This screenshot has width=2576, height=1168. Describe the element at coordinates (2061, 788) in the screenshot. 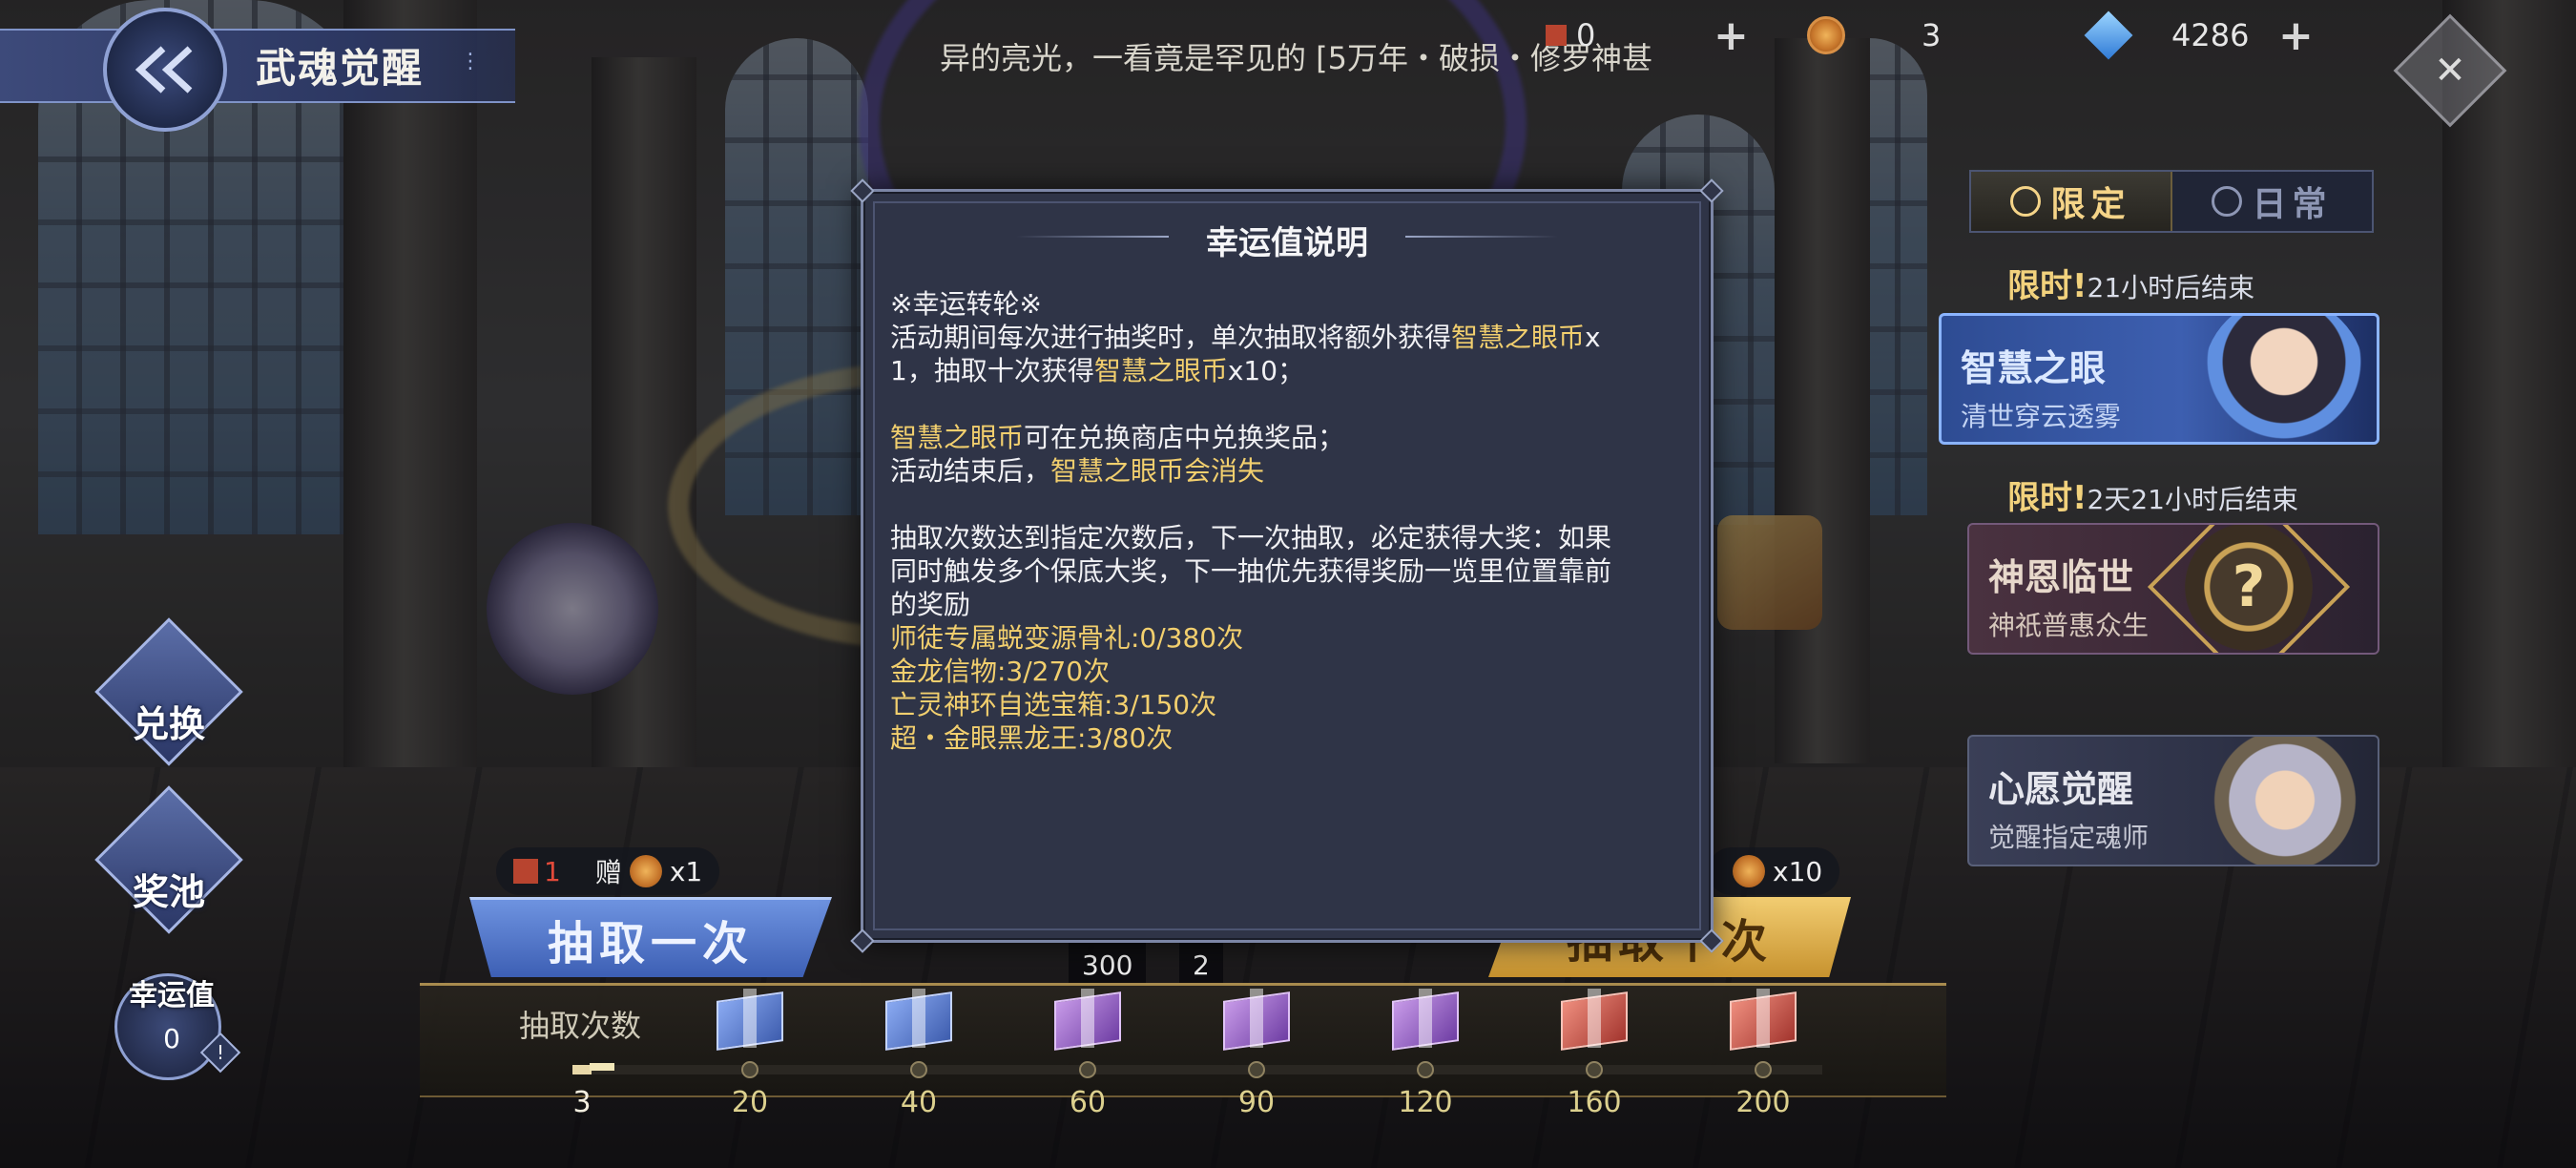

I see `event-card-title: 心愿觉醒` at that location.